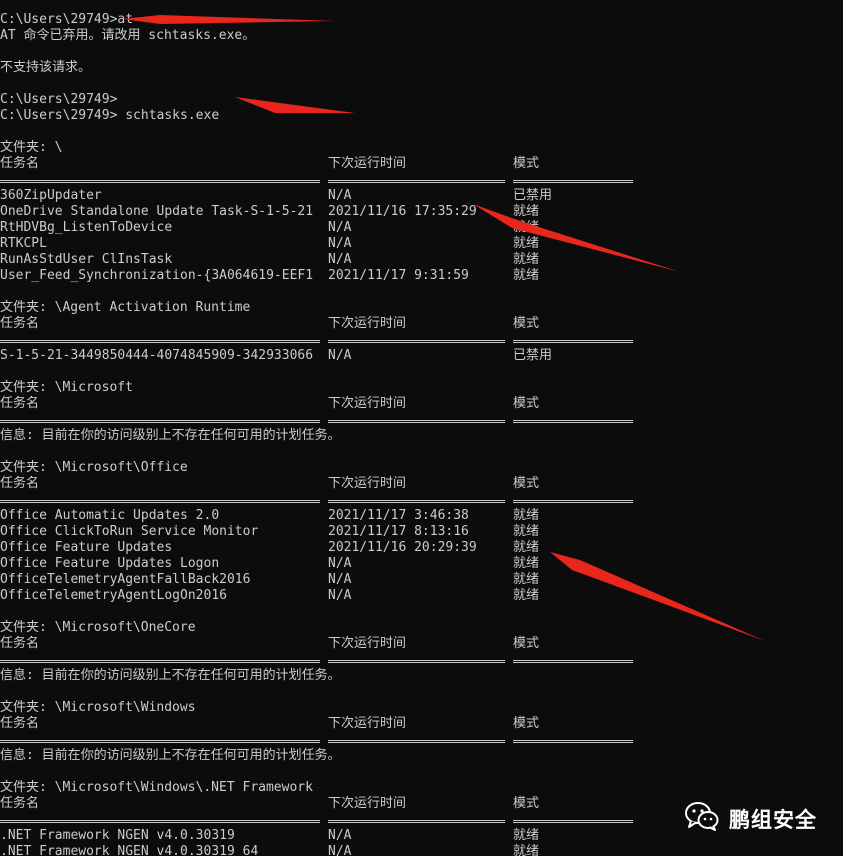 The image size is (843, 856). What do you see at coordinates (157, 355) in the screenshot?
I see `task-name-cell: S-1-5-21-3449850444-4074845909-342933066` at bounding box center [157, 355].